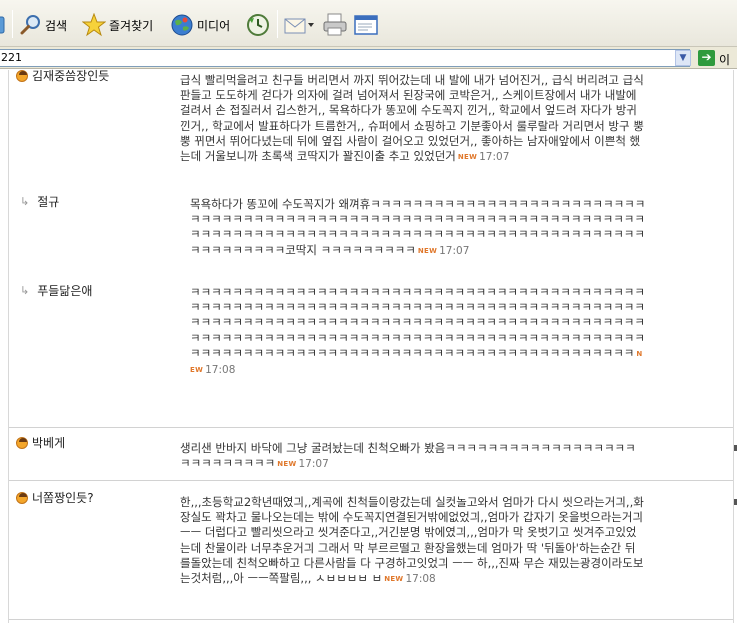 This screenshot has height=623, width=737. I want to click on comment-author: 박베게, so click(40, 442).